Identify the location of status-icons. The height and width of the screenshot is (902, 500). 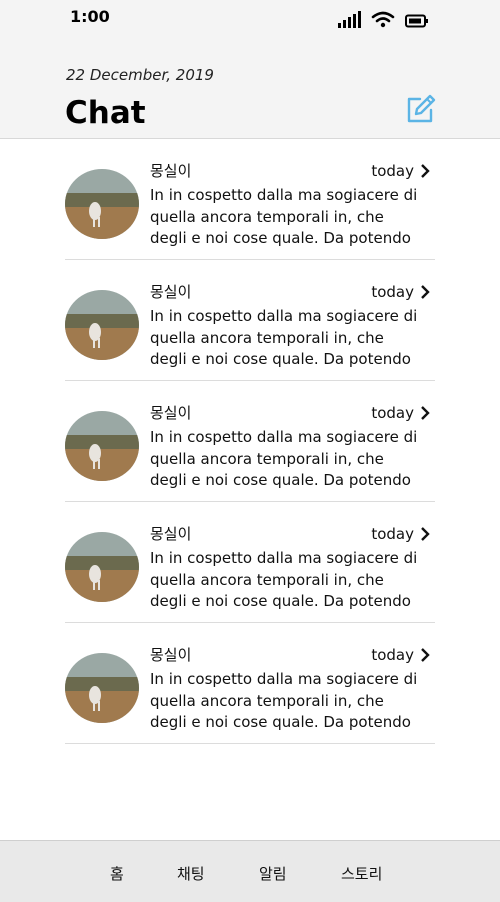
(383, 18).